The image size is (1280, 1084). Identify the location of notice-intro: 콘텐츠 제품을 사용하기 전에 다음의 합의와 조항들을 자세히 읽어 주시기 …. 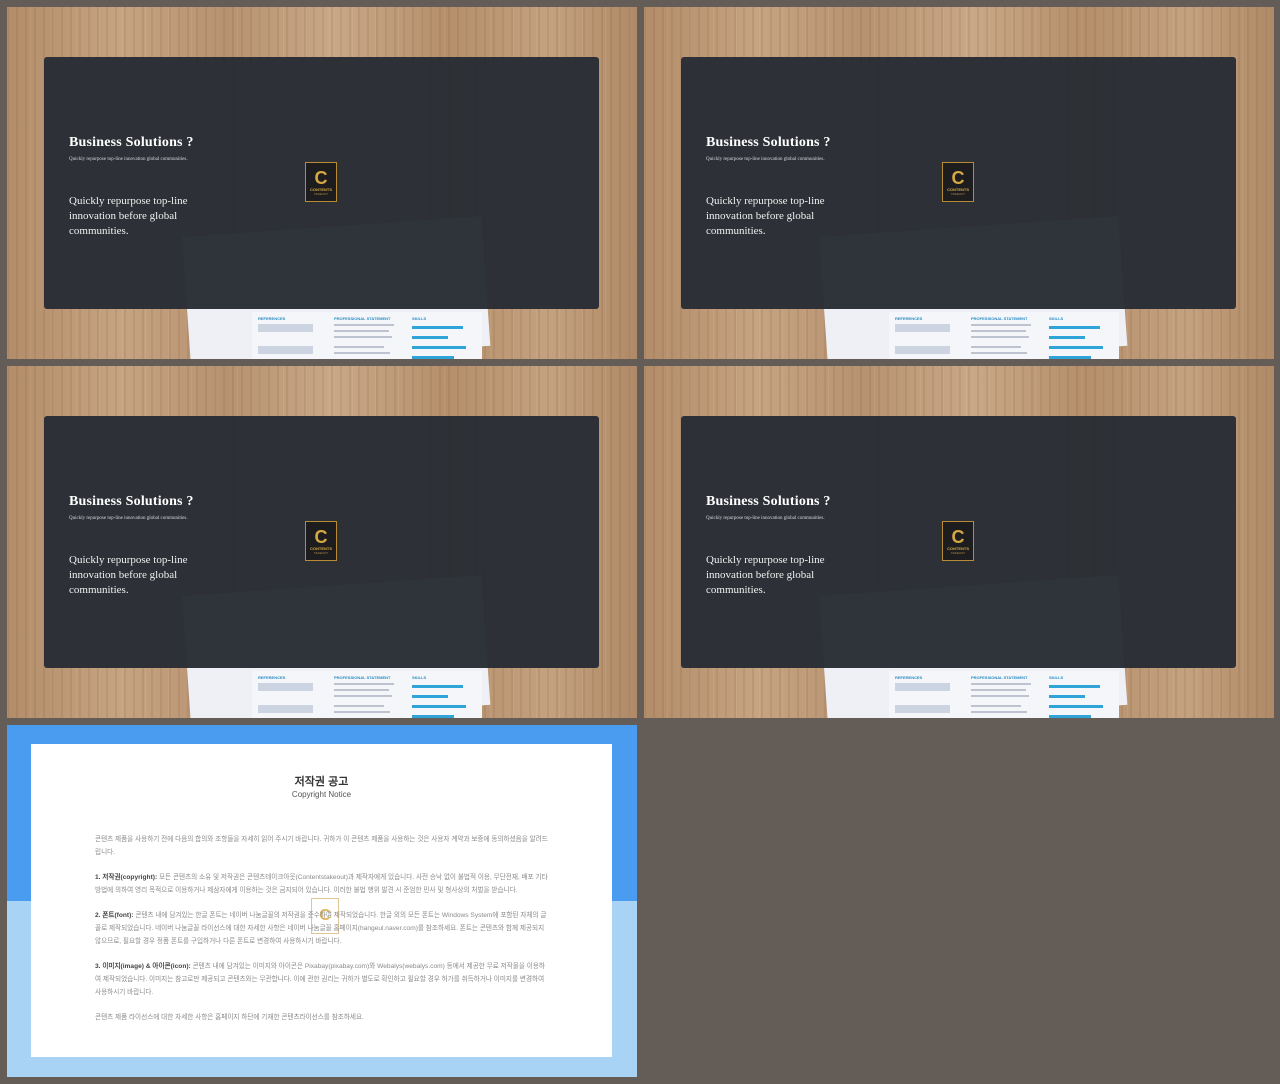
(321, 846).